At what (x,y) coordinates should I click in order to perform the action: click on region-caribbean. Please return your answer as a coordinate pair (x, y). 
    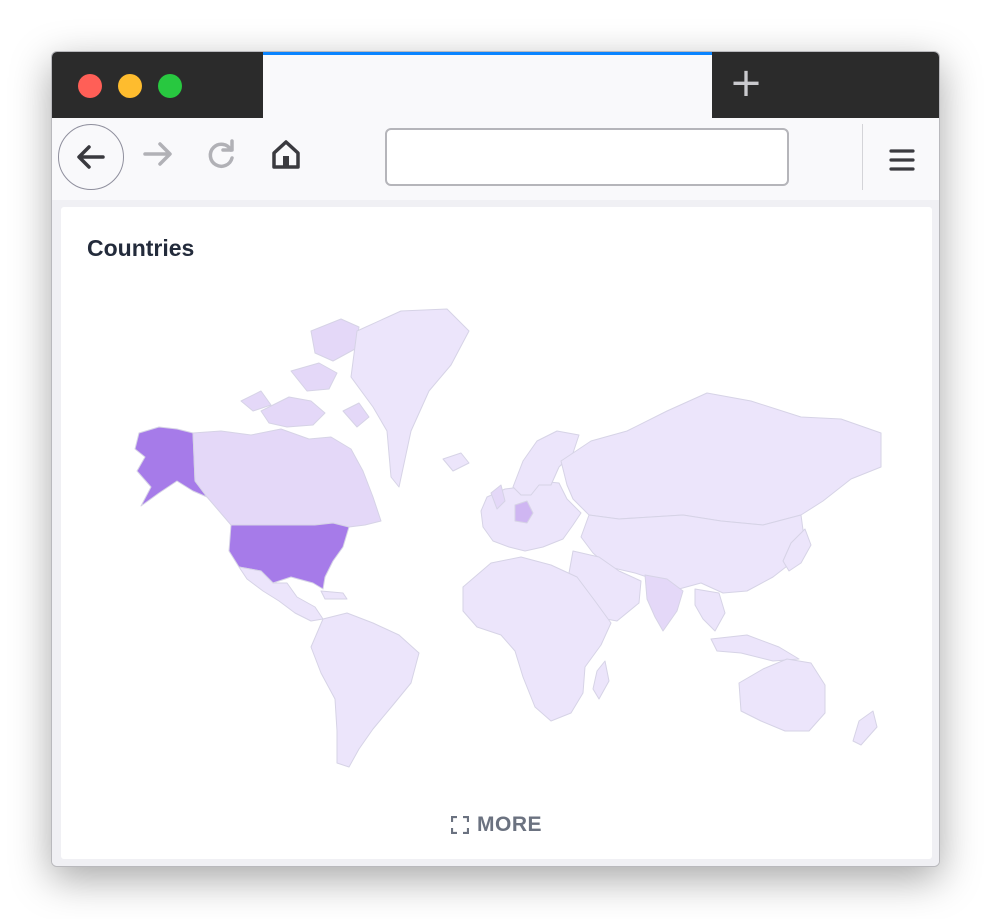
    Looking at the image, I should click on (334, 595).